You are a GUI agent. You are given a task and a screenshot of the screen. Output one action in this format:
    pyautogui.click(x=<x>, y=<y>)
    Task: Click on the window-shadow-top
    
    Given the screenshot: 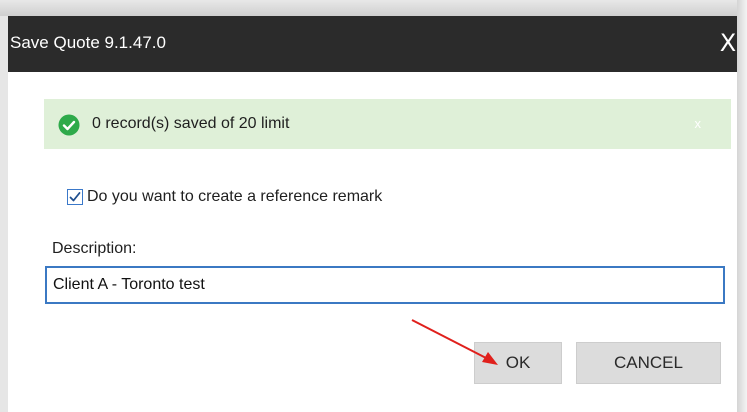 What is the action you would take?
    pyautogui.click(x=373, y=8)
    